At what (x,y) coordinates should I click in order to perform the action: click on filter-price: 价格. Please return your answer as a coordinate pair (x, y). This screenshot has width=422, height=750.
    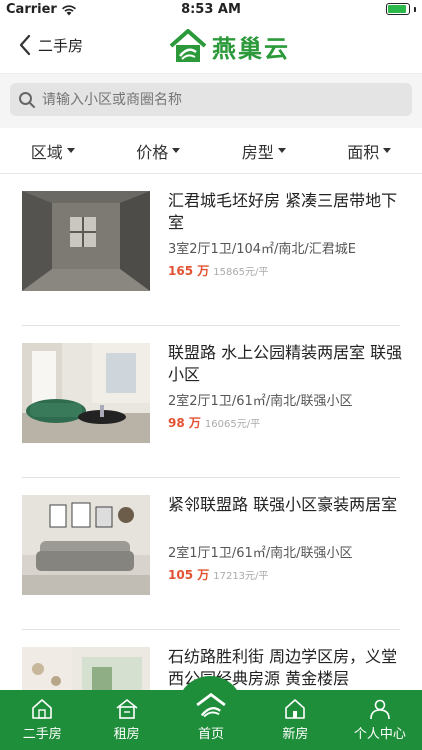
    Looking at the image, I should click on (159, 150).